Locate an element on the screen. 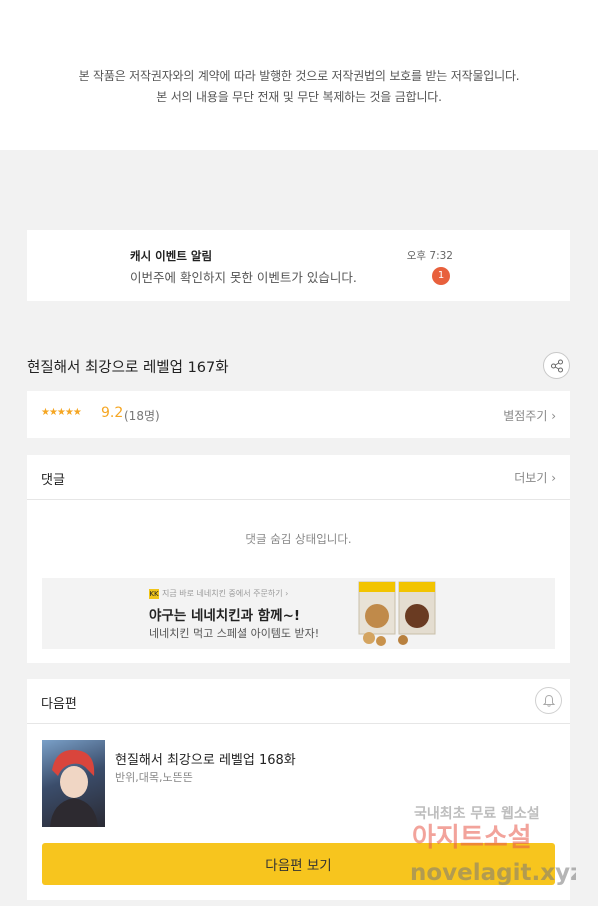  event-count-badge: 1 is located at coordinates (441, 276).